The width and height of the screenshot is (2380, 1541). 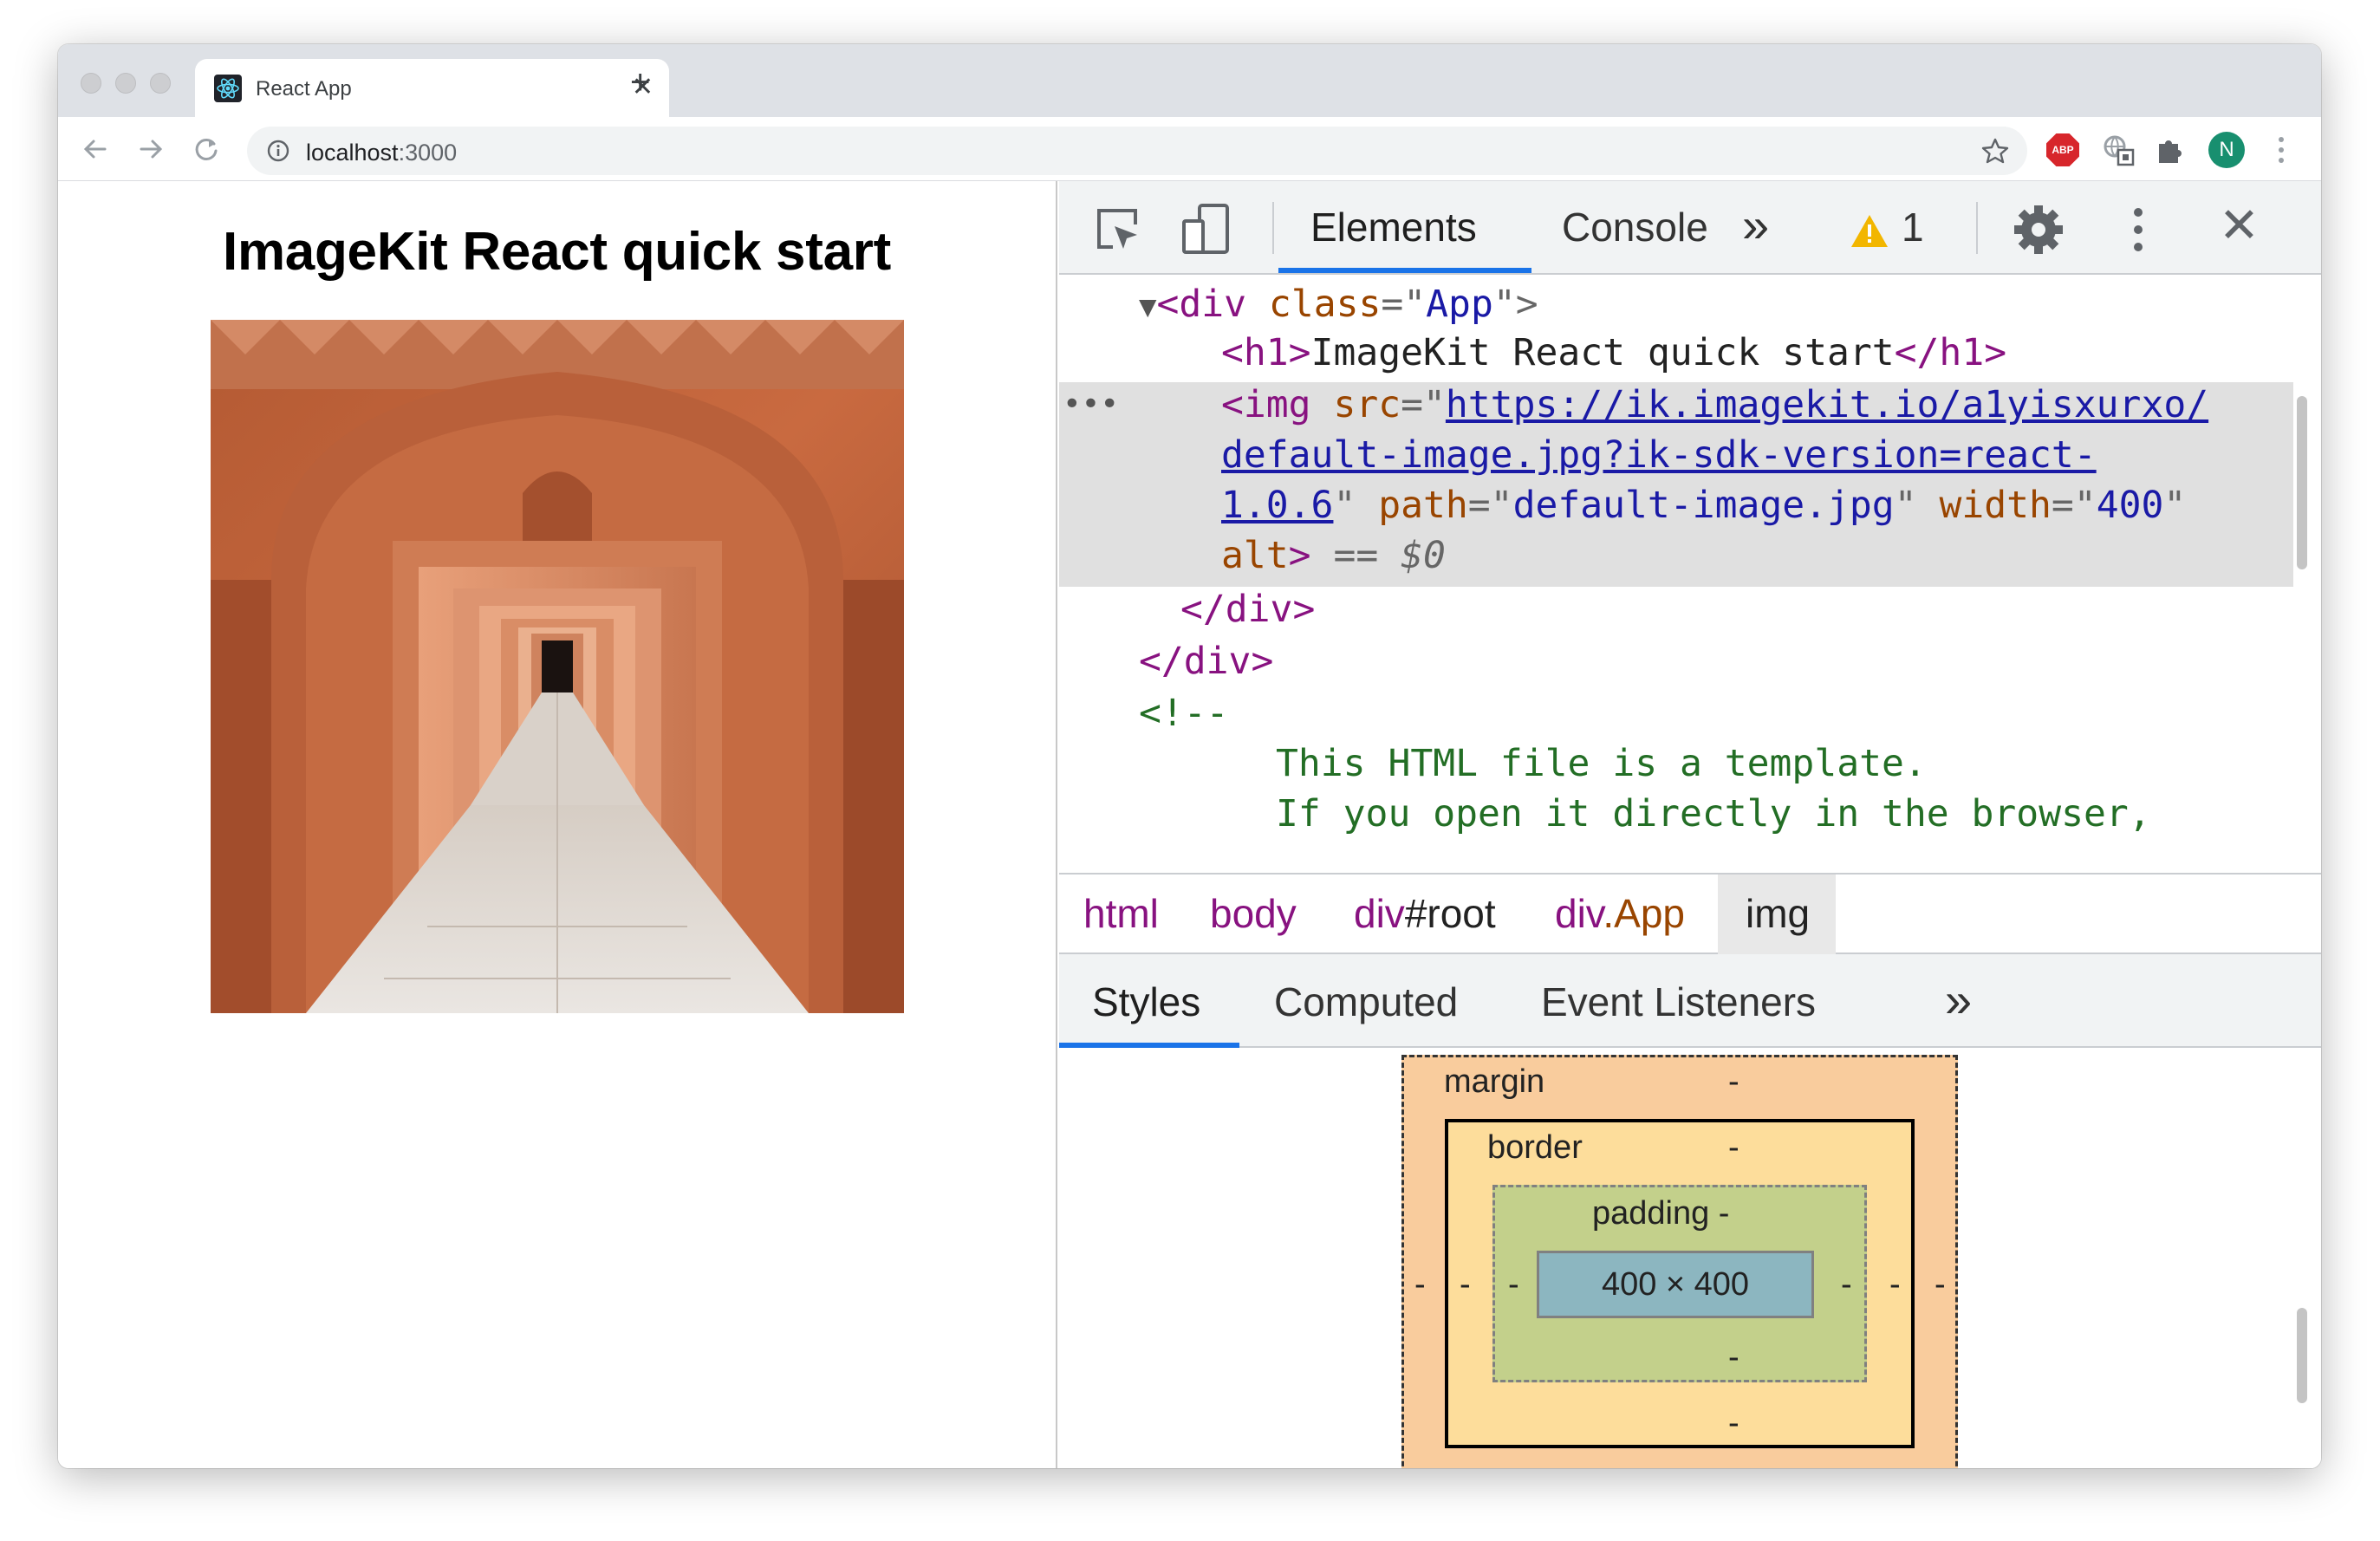 I want to click on breadcrumb-body: body, so click(x=1253, y=914).